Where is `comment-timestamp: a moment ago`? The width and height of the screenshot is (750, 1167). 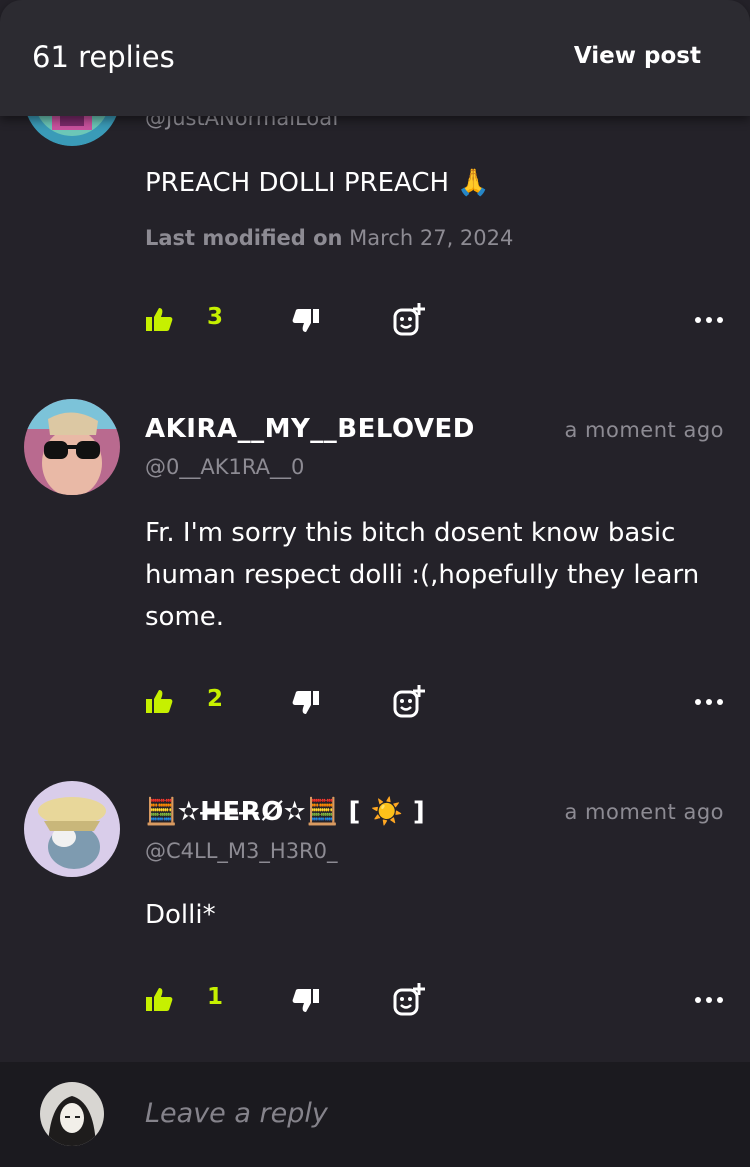 comment-timestamp: a moment ago is located at coordinates (644, 812).